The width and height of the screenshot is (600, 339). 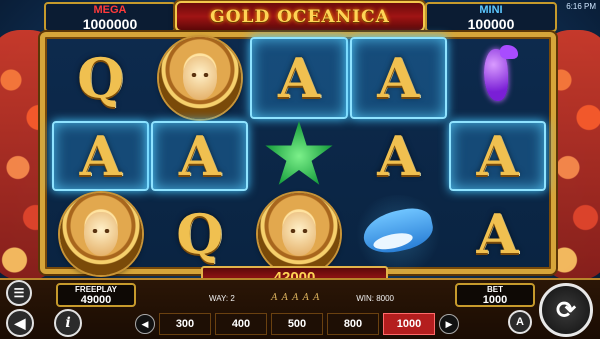 I want to click on dolphin-icon, so click(x=398, y=234).